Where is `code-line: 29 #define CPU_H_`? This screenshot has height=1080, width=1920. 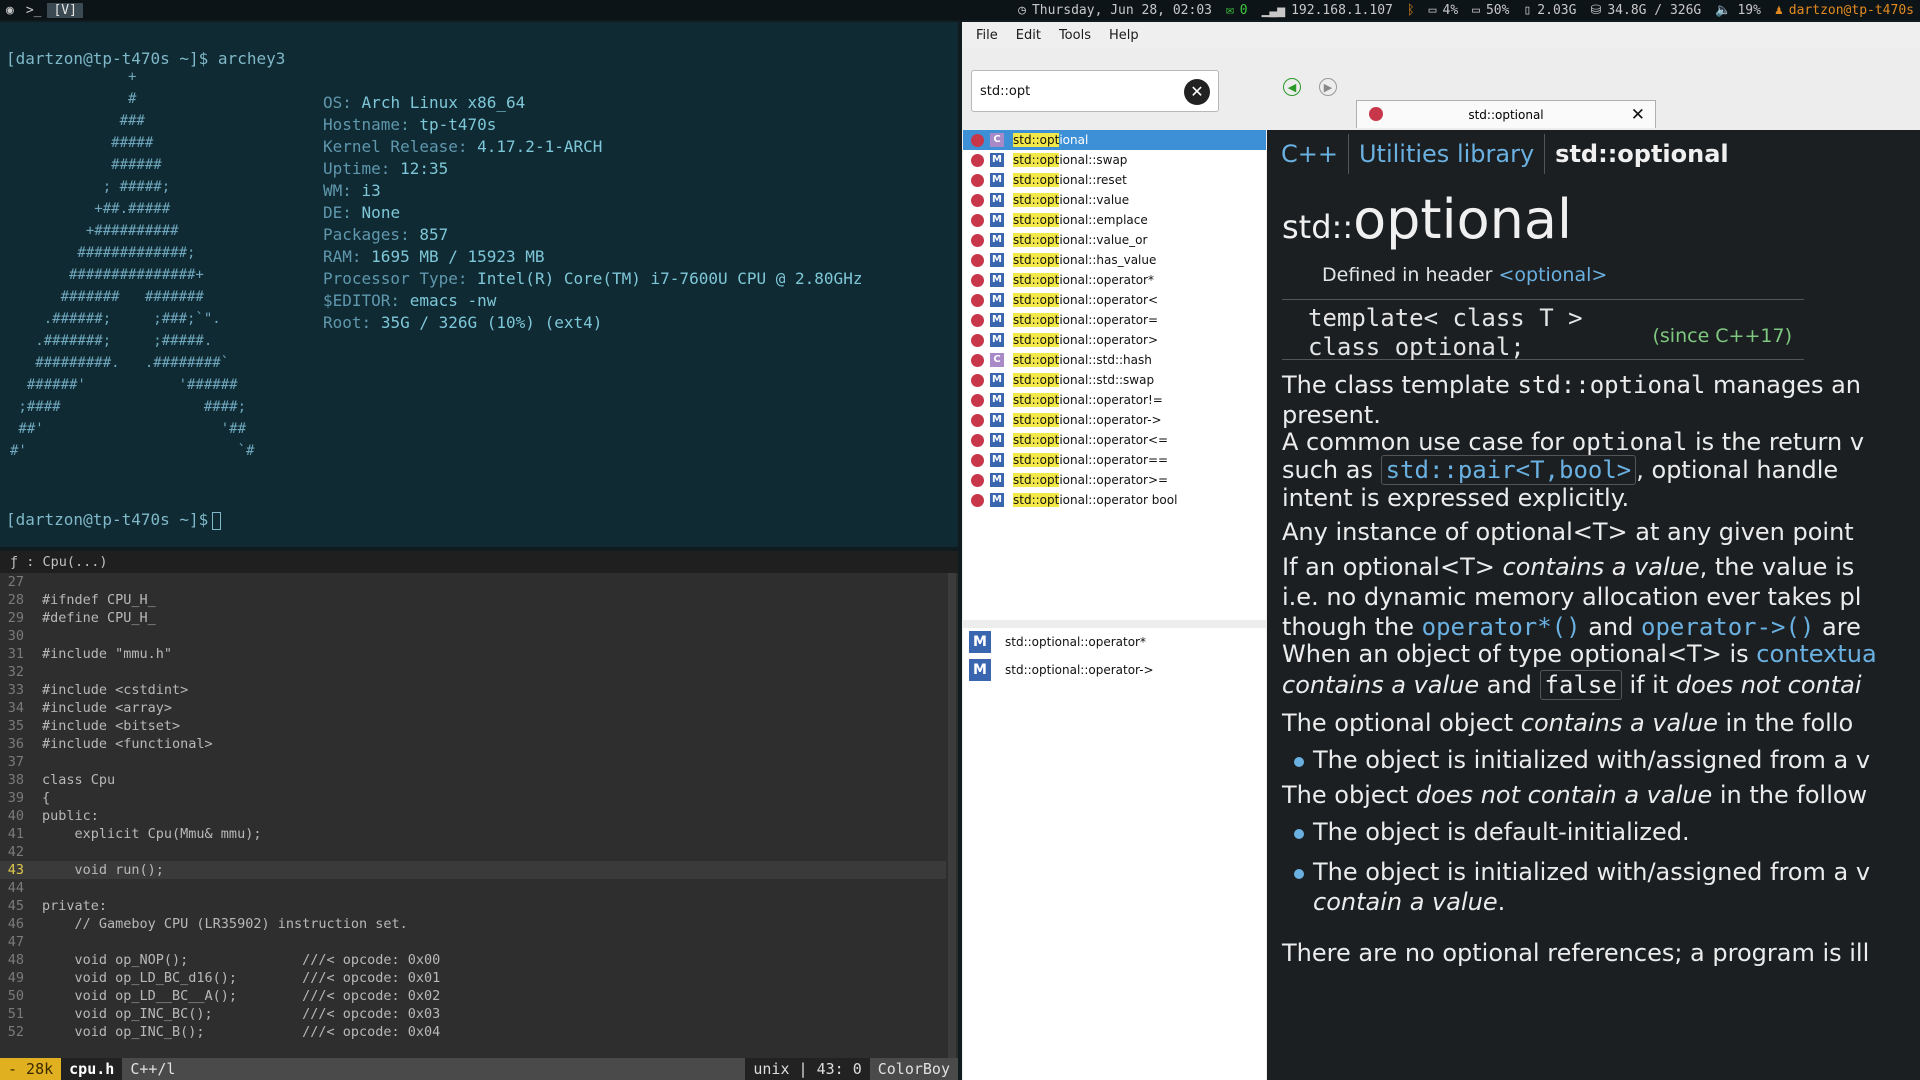
code-line: 29 #define CPU_H_ is located at coordinates (473, 618).